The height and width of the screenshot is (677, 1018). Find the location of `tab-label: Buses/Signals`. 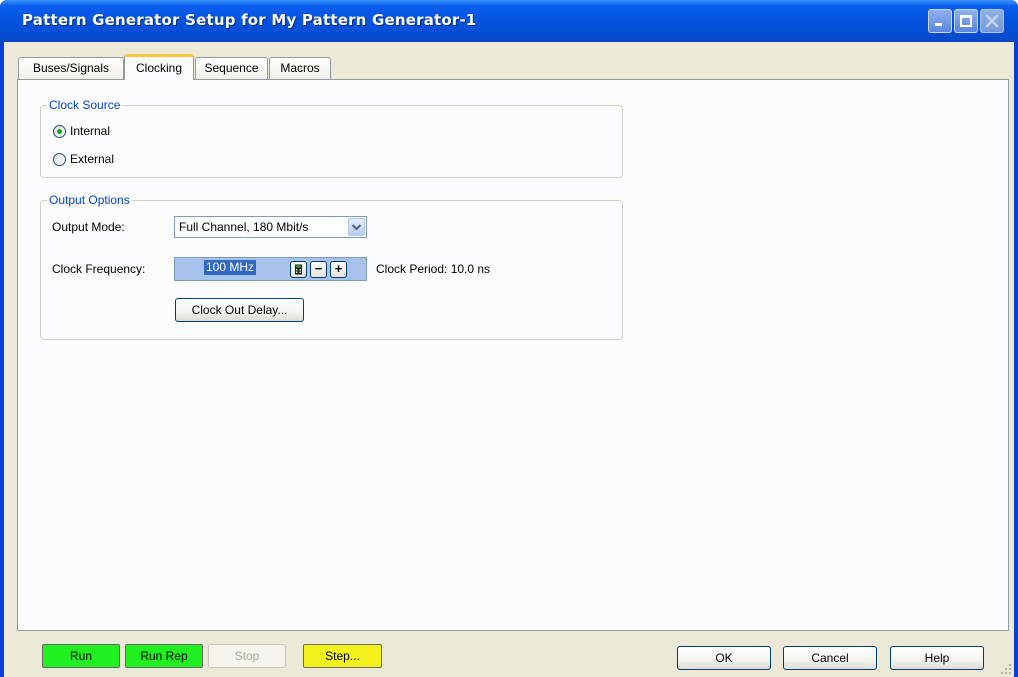

tab-label: Buses/Signals is located at coordinates (71, 68).